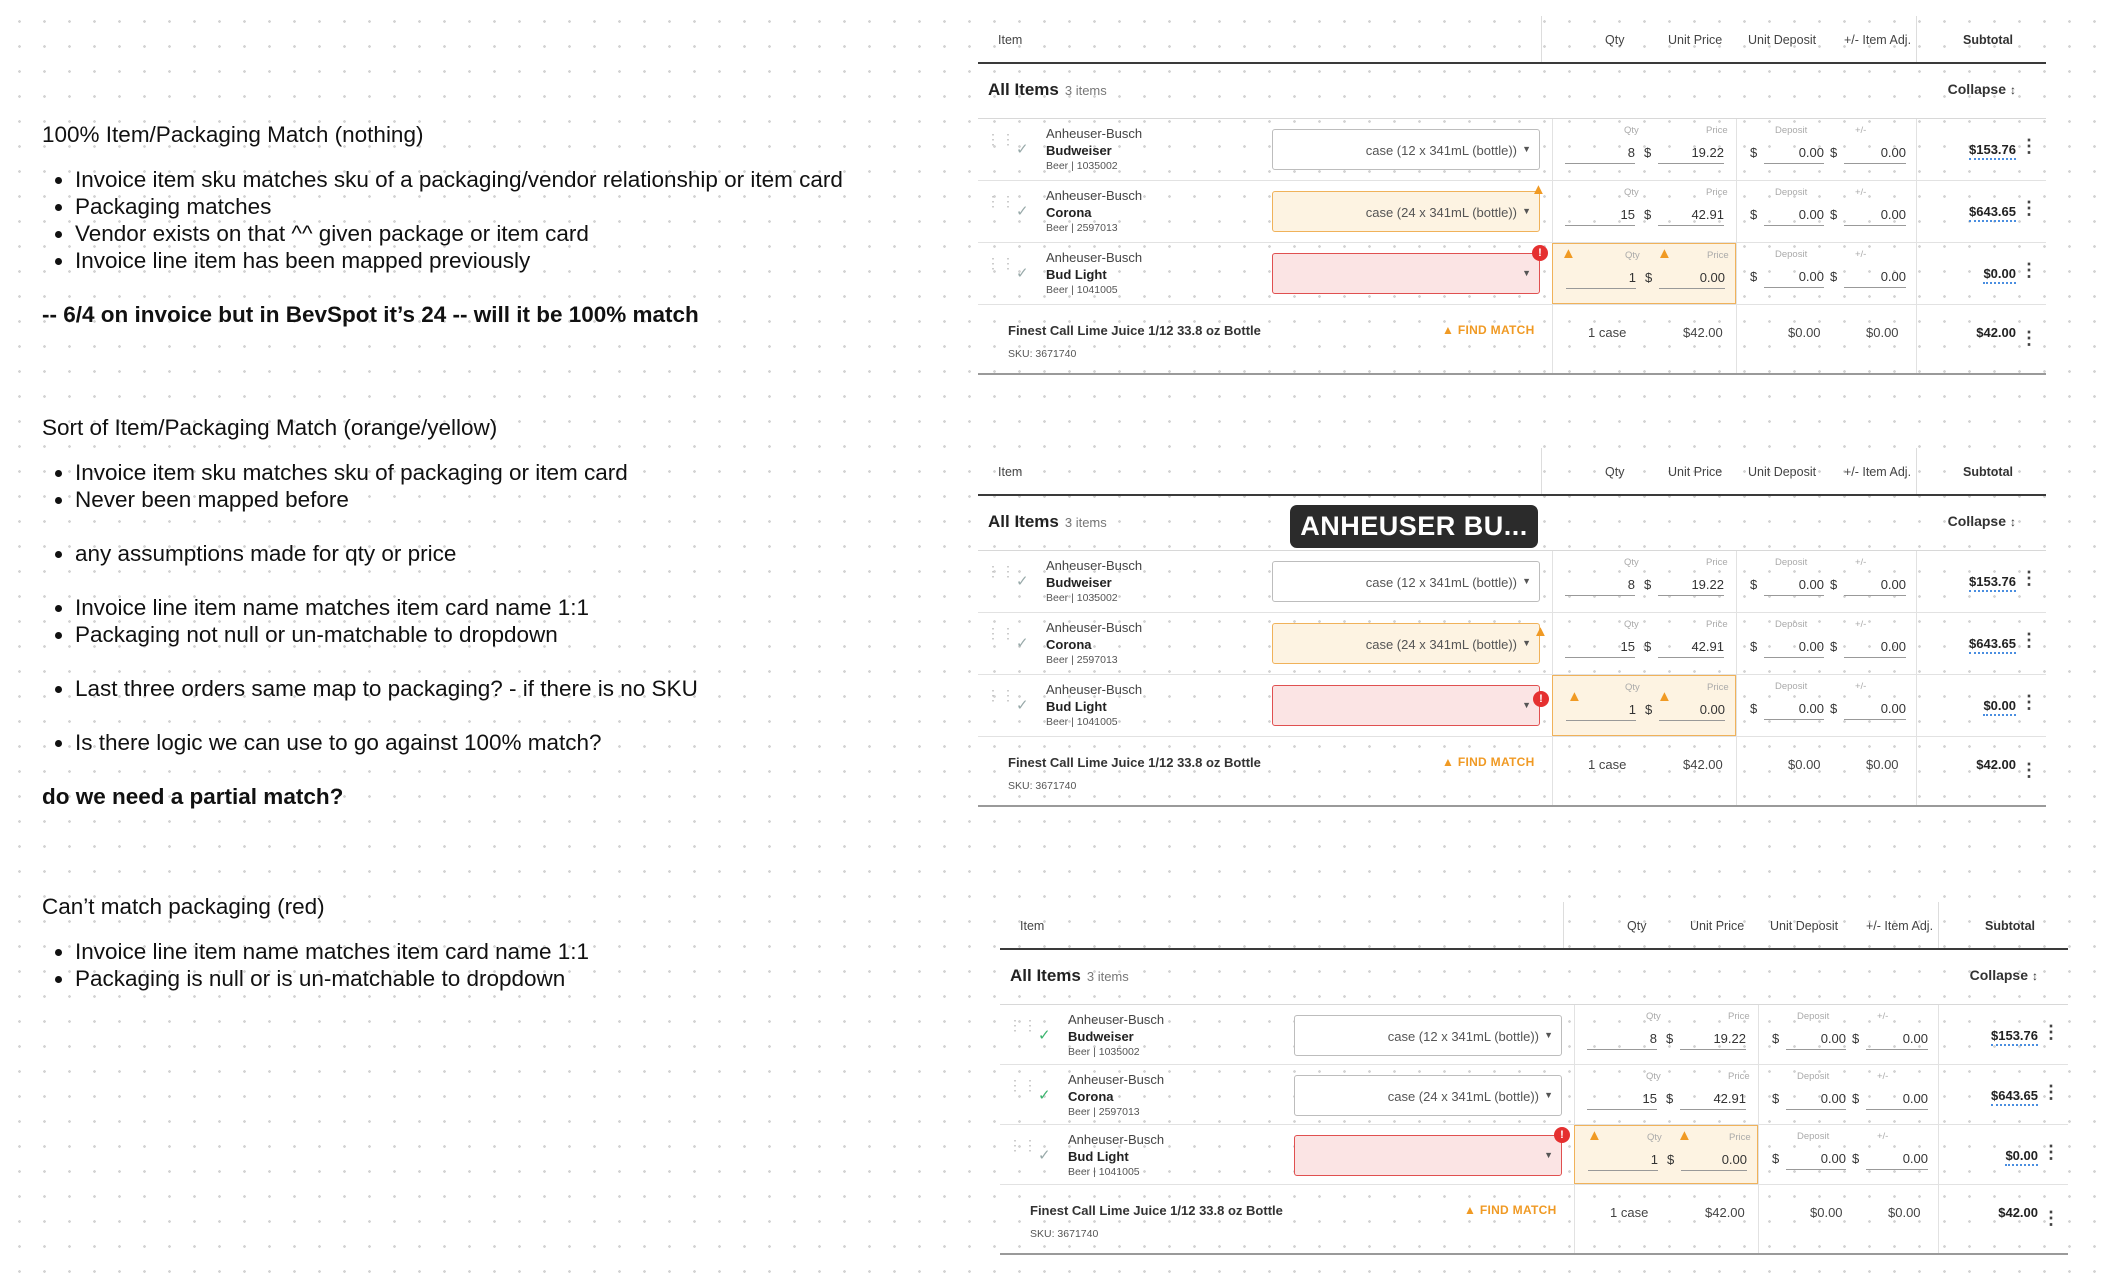  I want to click on qty-price-group: ▲ ▲ Qty Price 1 $ 0.00, so click(1644, 705).